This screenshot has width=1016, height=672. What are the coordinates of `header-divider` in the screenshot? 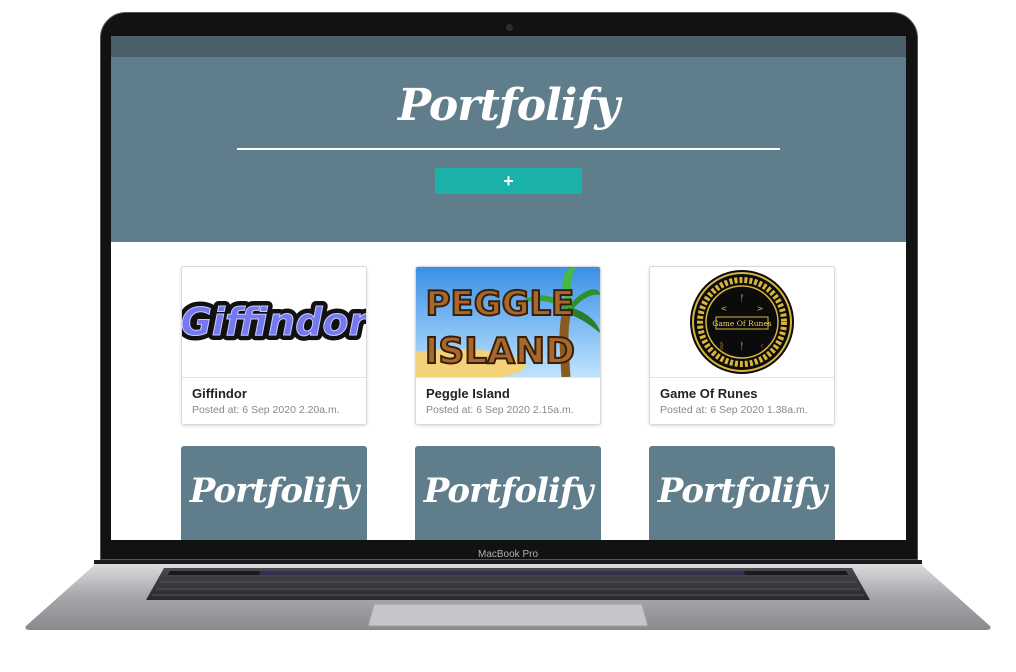 It's located at (508, 149).